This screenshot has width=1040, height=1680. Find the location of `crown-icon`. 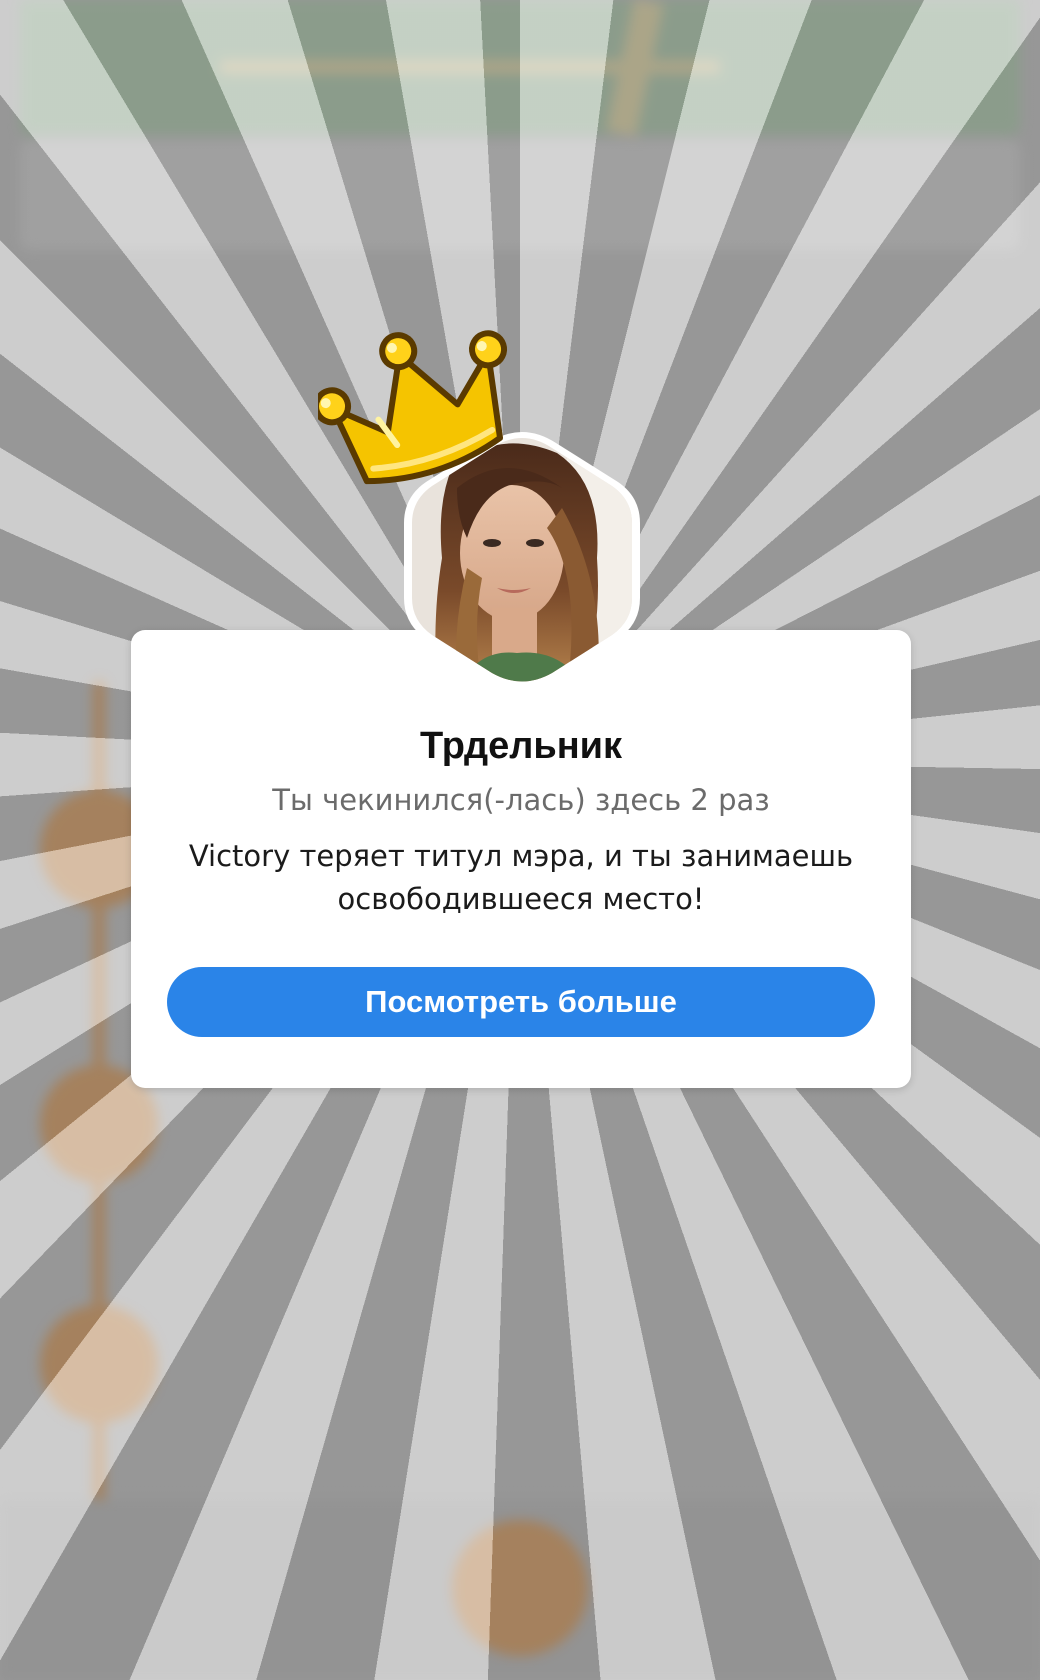

crown-icon is located at coordinates (413, 407).